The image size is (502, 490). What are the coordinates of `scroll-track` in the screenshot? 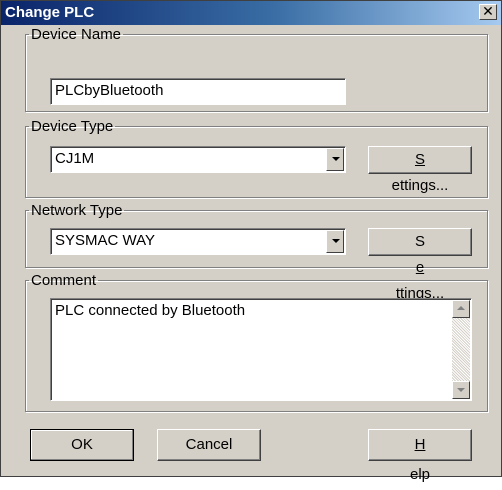 It's located at (461, 349).